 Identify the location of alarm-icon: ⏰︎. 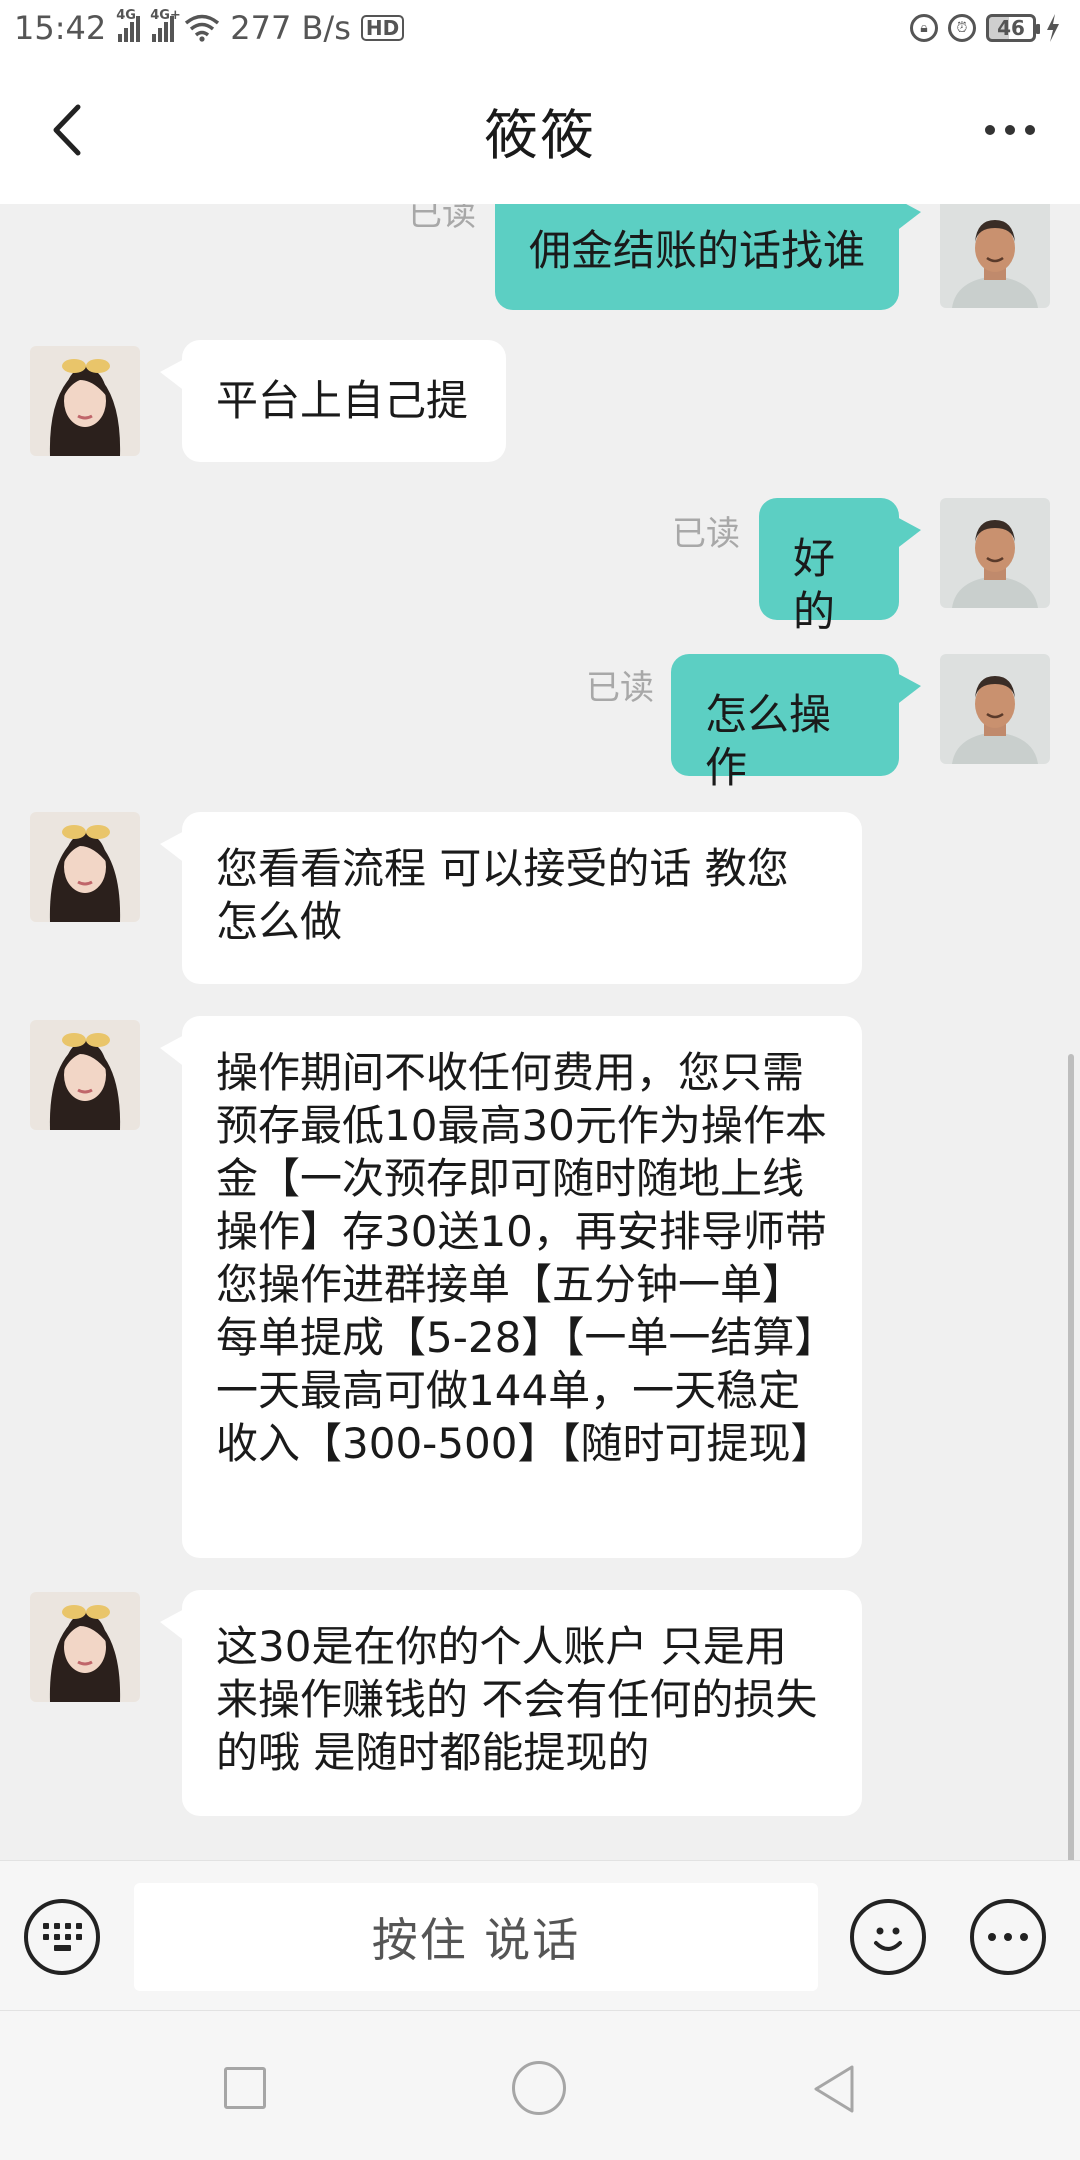
(962, 28).